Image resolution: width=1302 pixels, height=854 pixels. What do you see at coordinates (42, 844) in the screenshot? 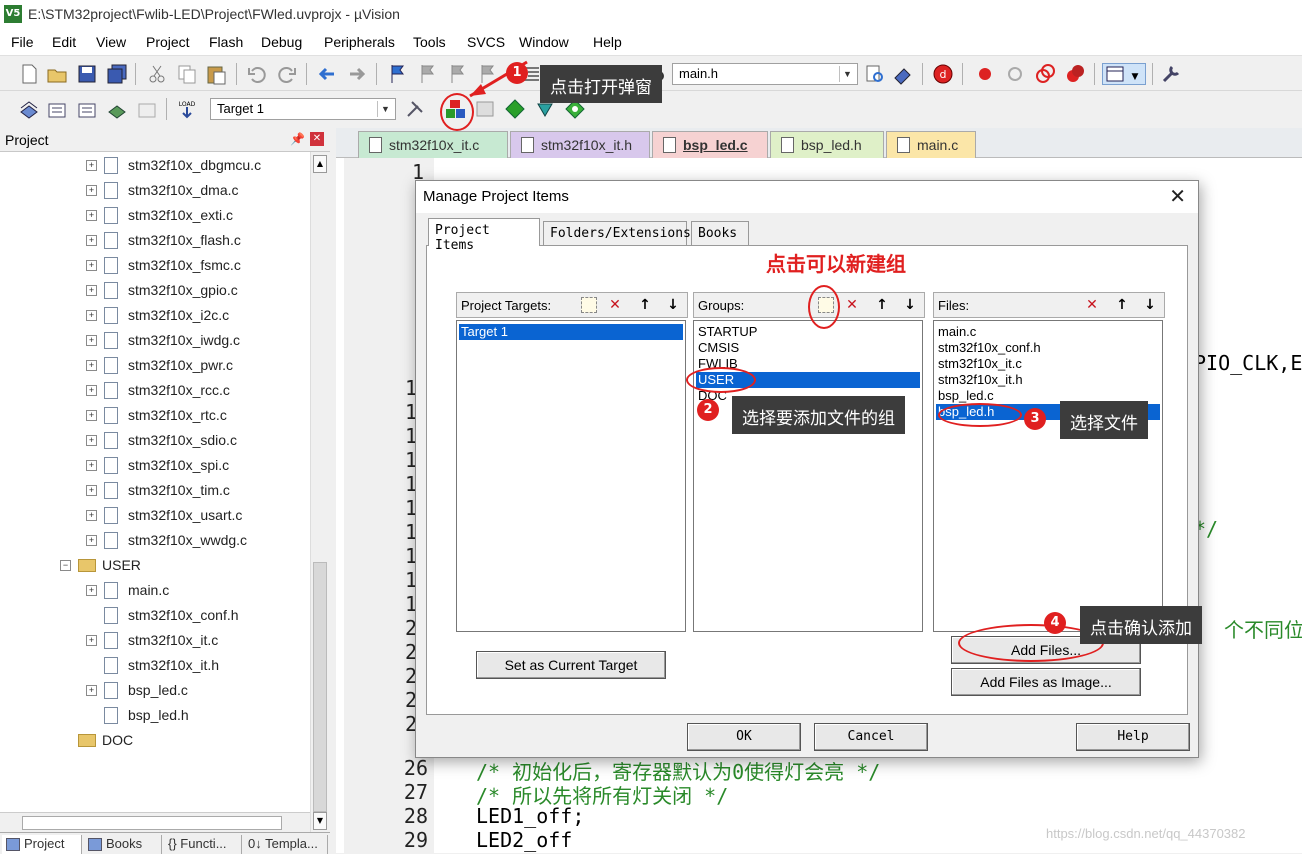
I see `tab-project: Project` at bounding box center [42, 844].